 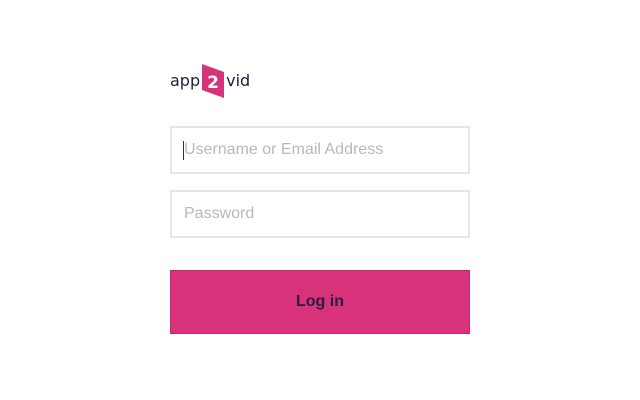 I want to click on app2vid-logo: app 2 vid, so click(x=210, y=81).